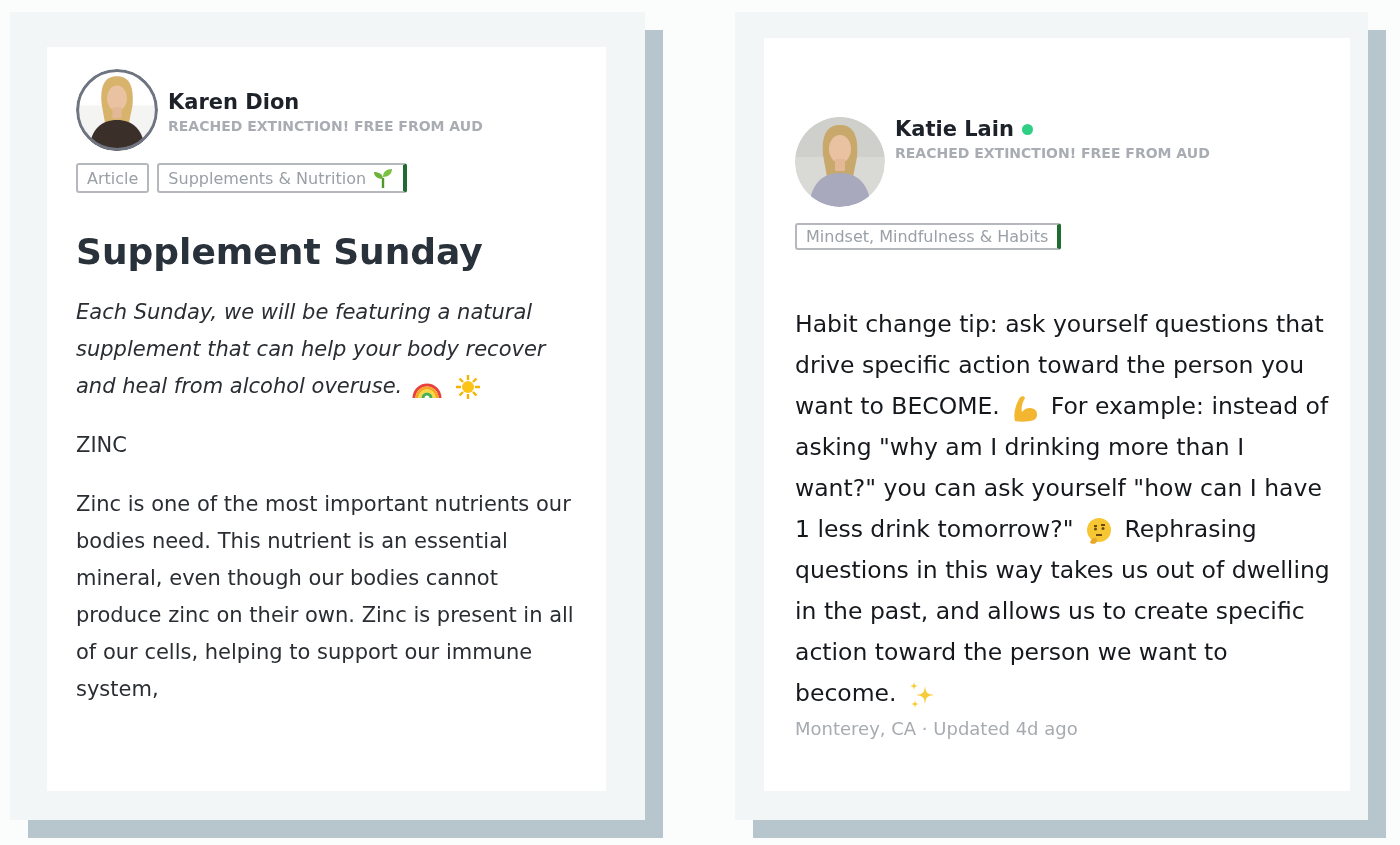 The height and width of the screenshot is (845, 1400). Describe the element at coordinates (280, 251) in the screenshot. I see `post-title: Supplement Sunday` at that location.